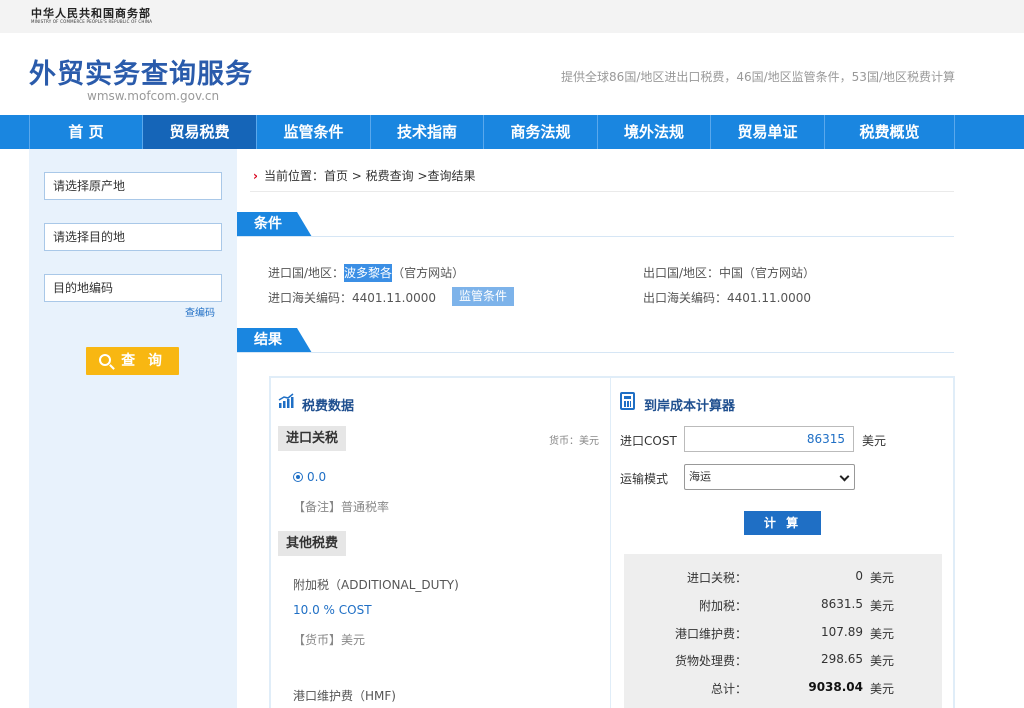  What do you see at coordinates (844, 476) in the screenshot?
I see `chevron-down-icon` at bounding box center [844, 476].